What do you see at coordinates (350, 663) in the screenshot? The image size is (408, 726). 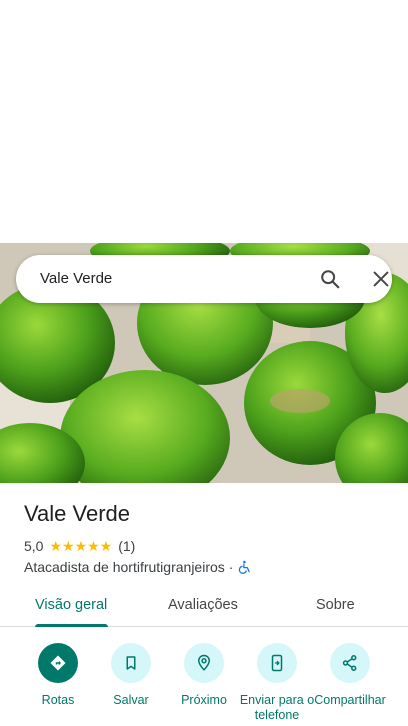 I see `share-icon` at bounding box center [350, 663].